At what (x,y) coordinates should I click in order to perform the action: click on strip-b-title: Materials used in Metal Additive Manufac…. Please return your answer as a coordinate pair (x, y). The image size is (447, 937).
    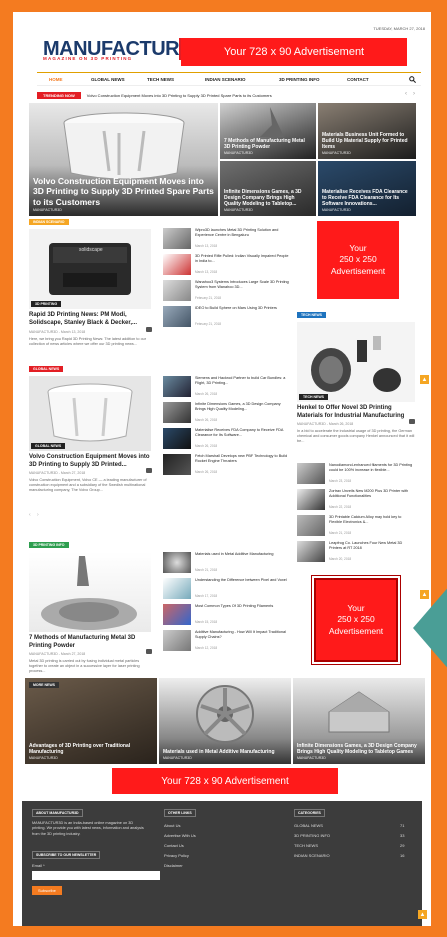
    Looking at the image, I should click on (219, 752).